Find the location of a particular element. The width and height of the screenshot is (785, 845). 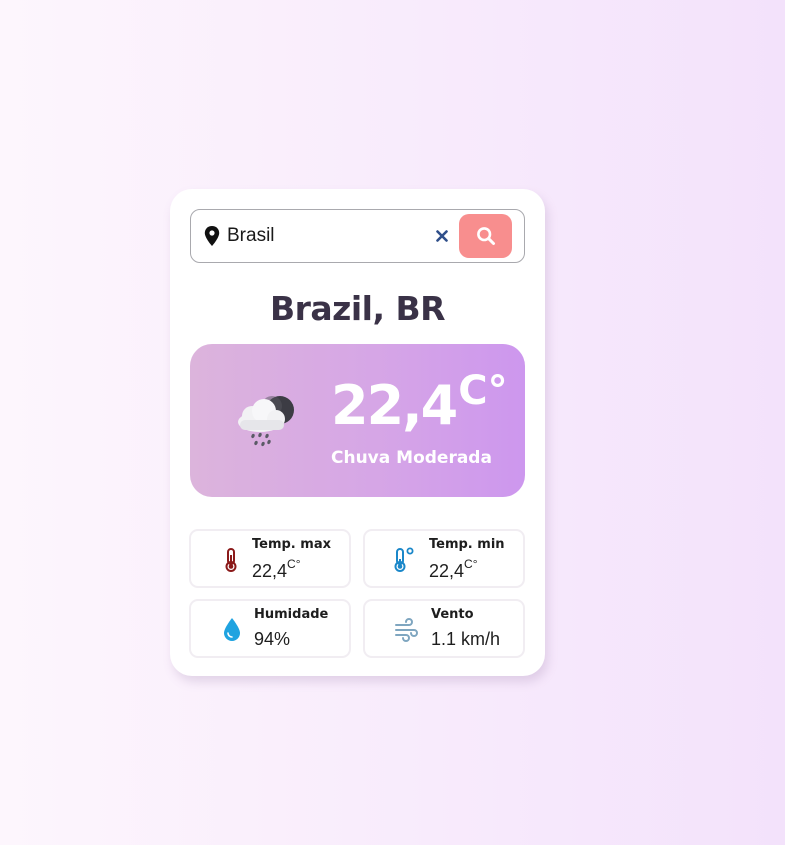

search-button is located at coordinates (485, 236).